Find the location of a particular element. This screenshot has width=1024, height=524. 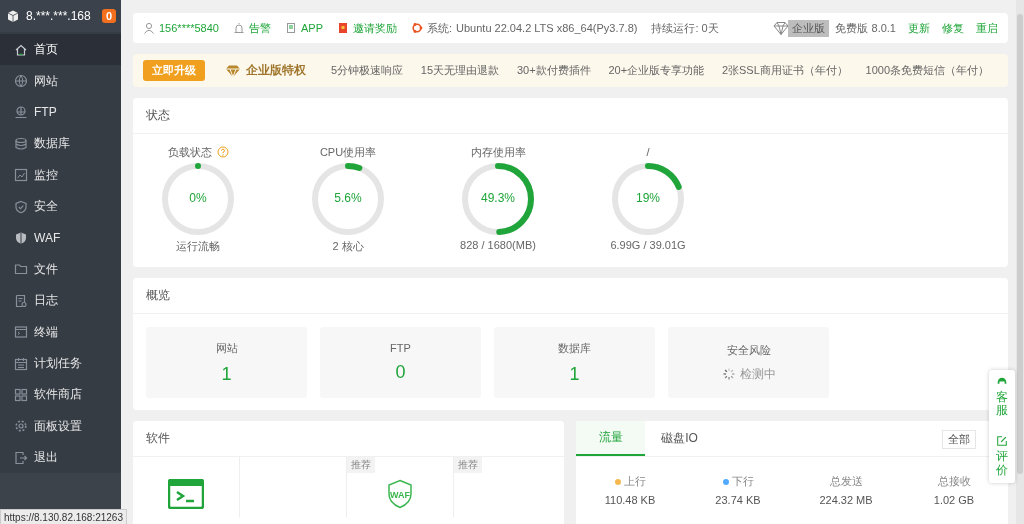

gauge-value: 5.6% is located at coordinates (348, 198).